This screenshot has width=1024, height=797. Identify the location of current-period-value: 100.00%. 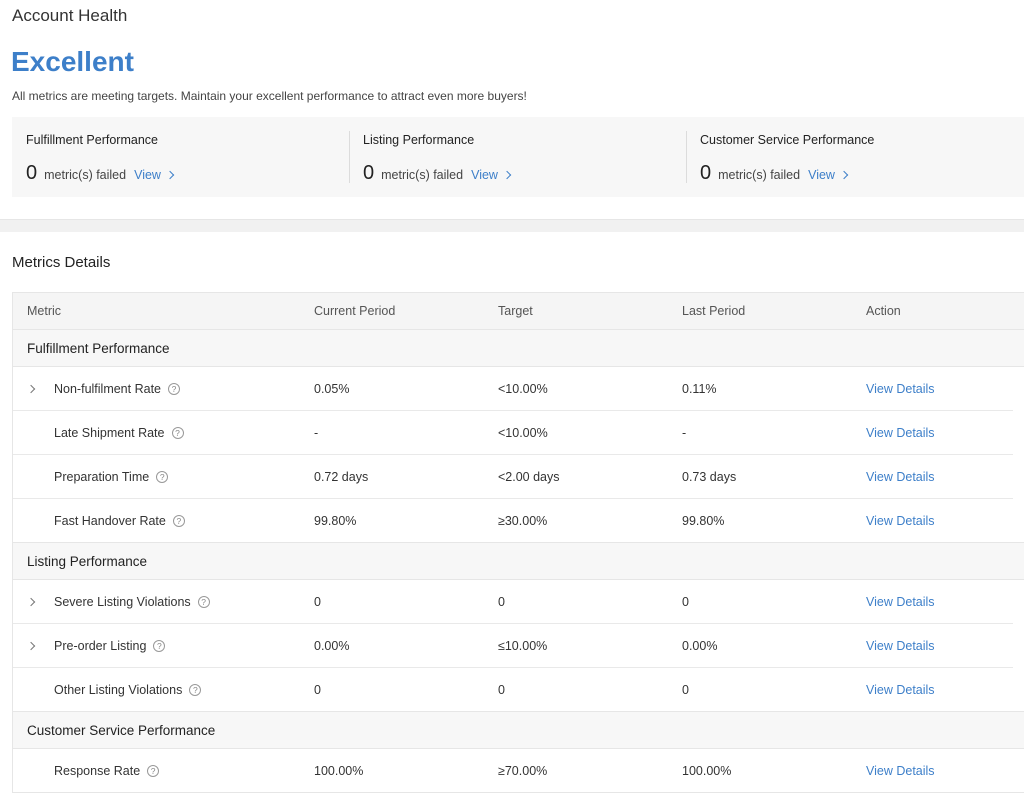
(339, 771).